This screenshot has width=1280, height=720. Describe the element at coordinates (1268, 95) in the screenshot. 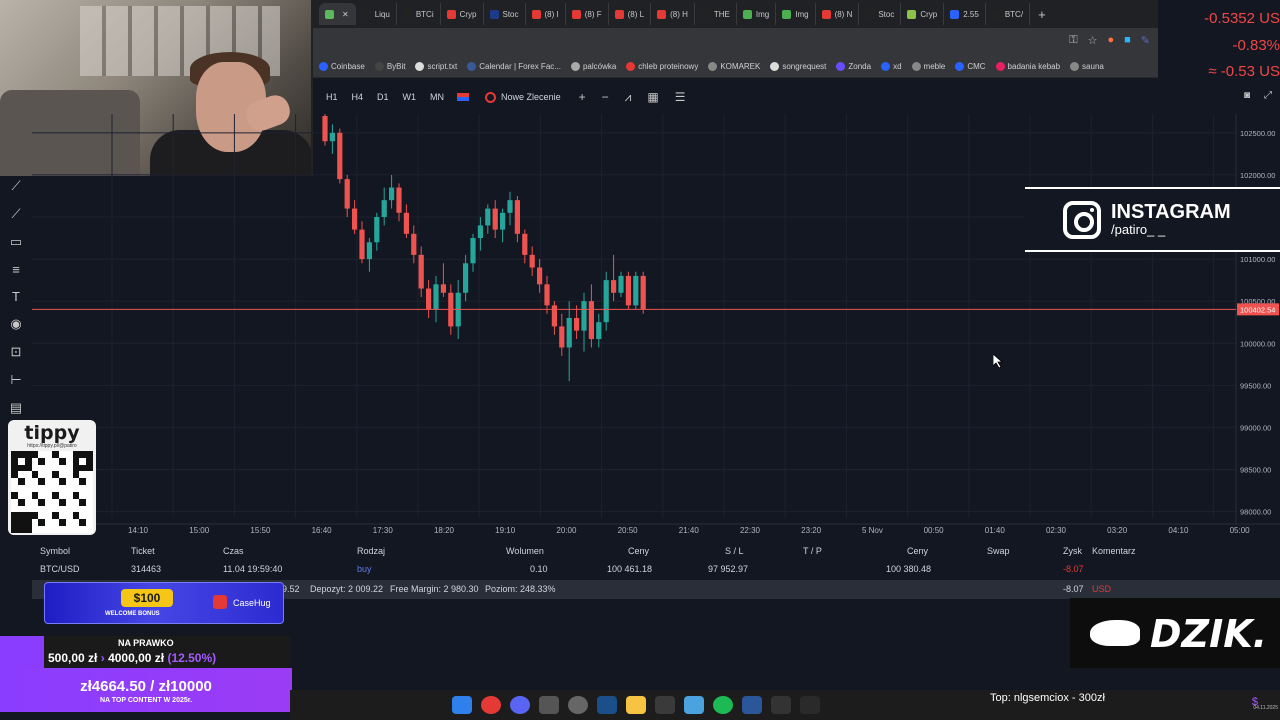

I see `fullscreen-icon: ⤢` at that location.